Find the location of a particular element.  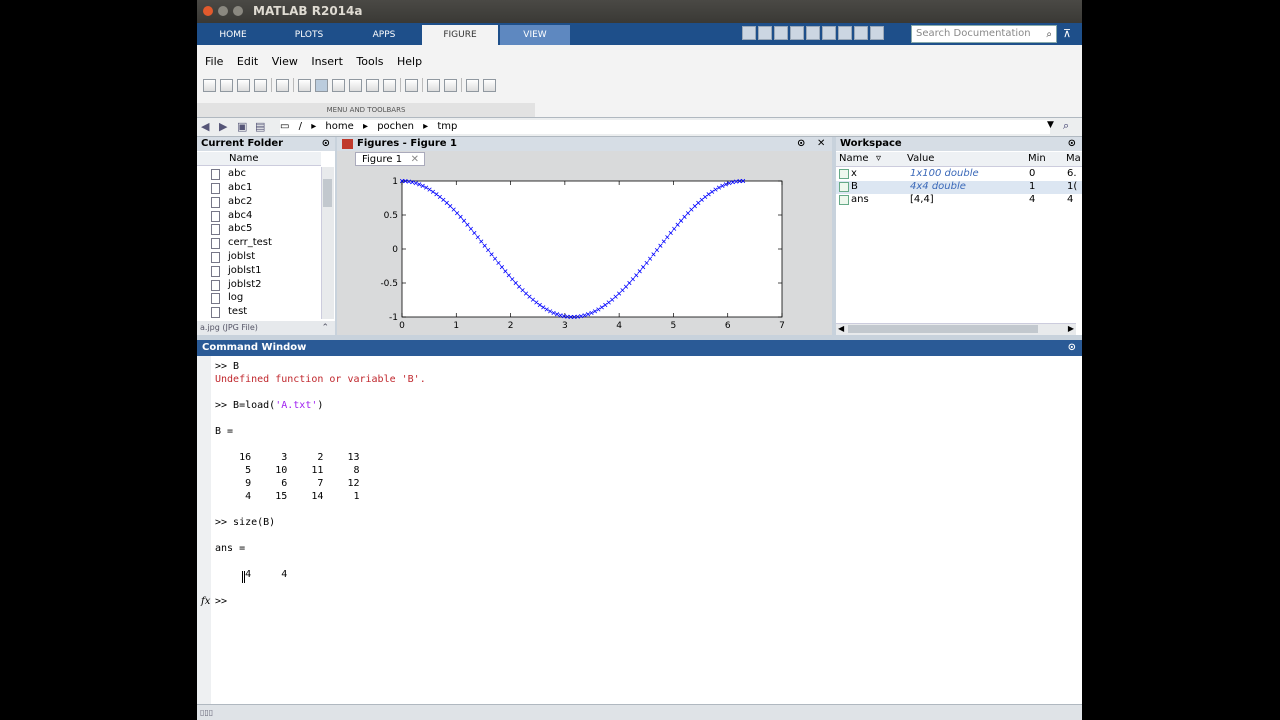

tab-view: VIEW is located at coordinates (535, 35).